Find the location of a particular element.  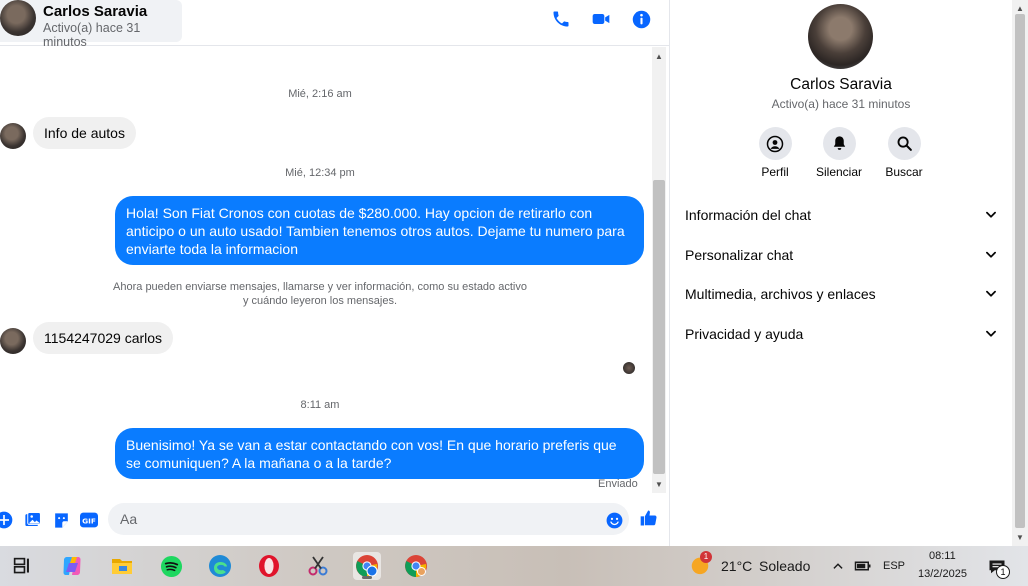

svg-text: GIF is located at coordinates (89, 521).